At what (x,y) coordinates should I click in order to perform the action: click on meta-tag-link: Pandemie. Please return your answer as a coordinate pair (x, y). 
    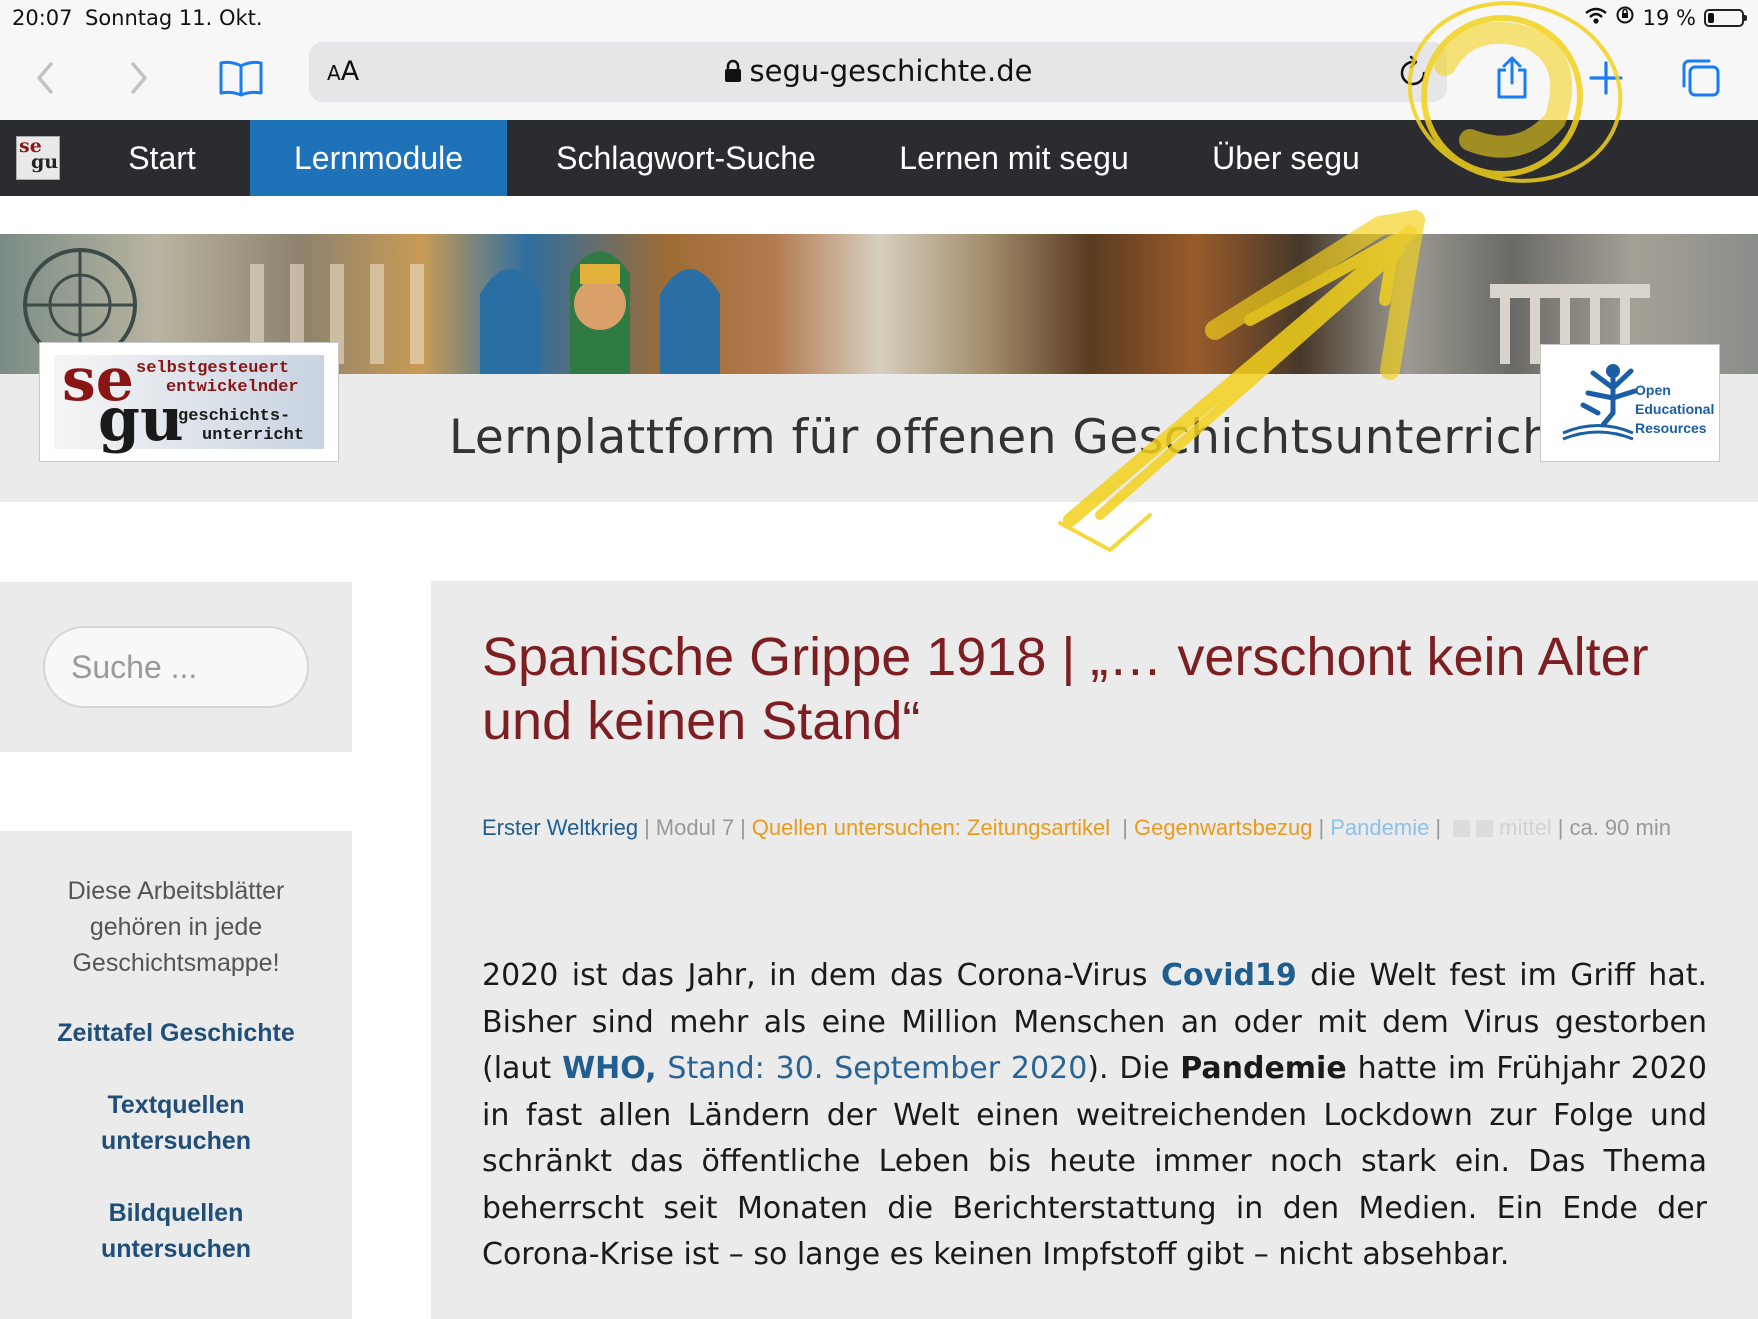
    Looking at the image, I should click on (1379, 827).